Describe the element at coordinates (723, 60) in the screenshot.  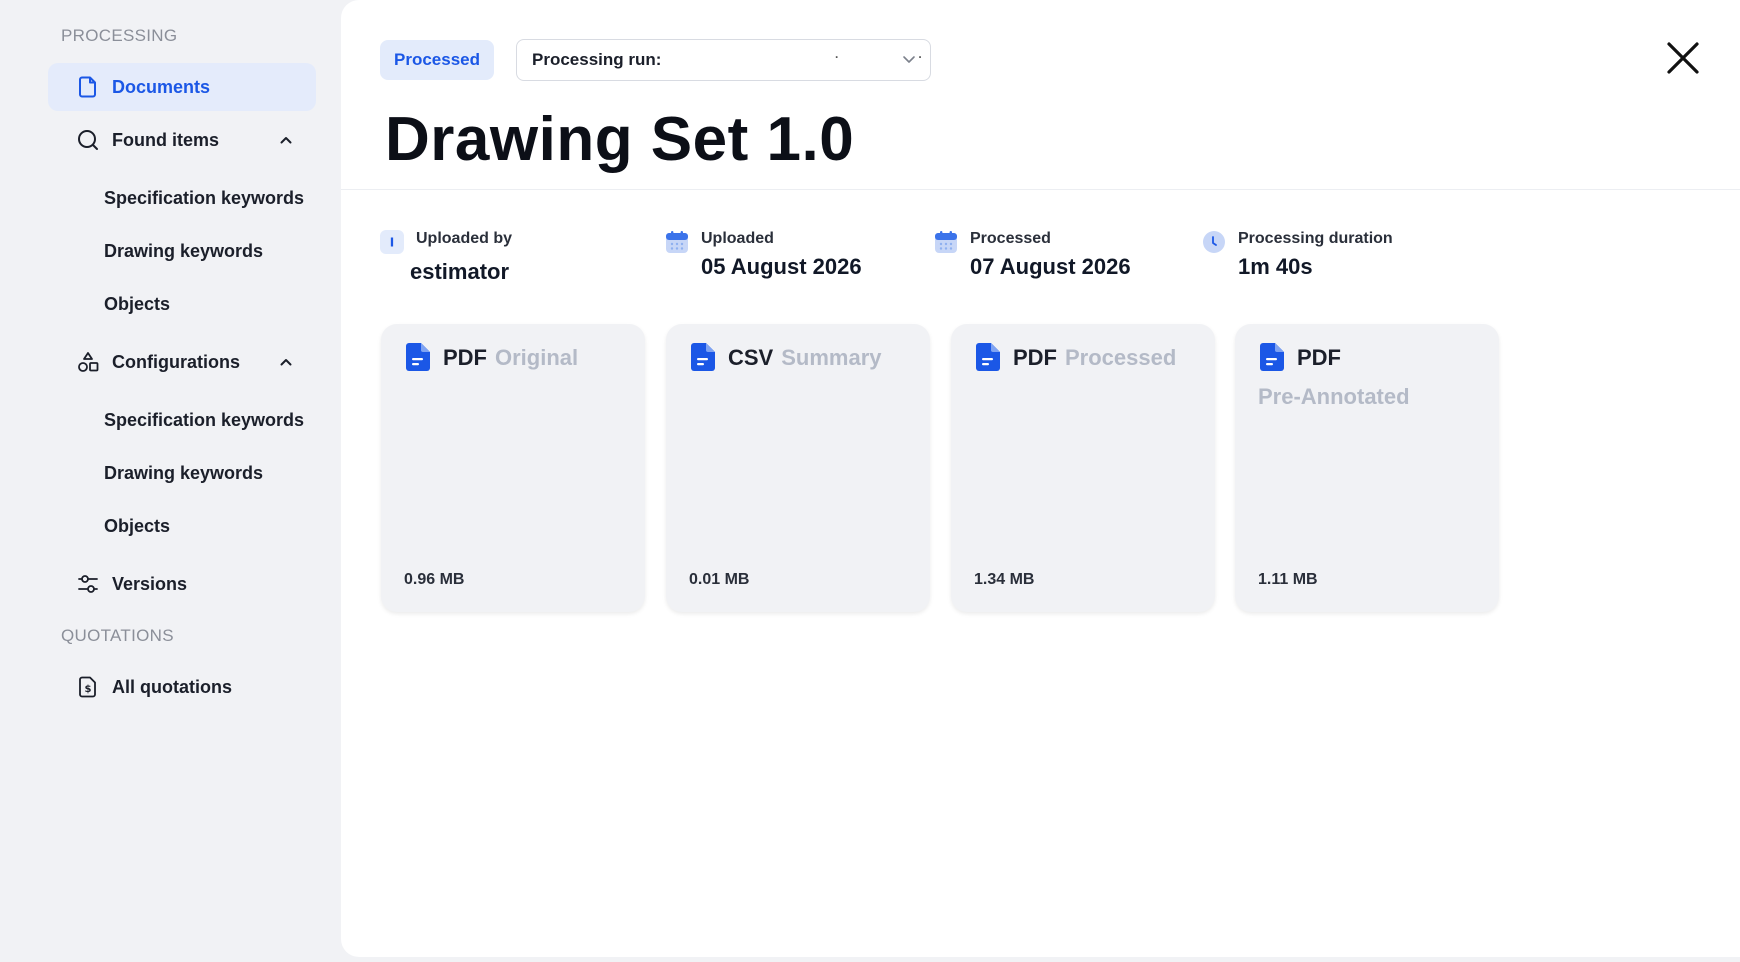
I see `processing-run-select: Processing run: · ·` at that location.